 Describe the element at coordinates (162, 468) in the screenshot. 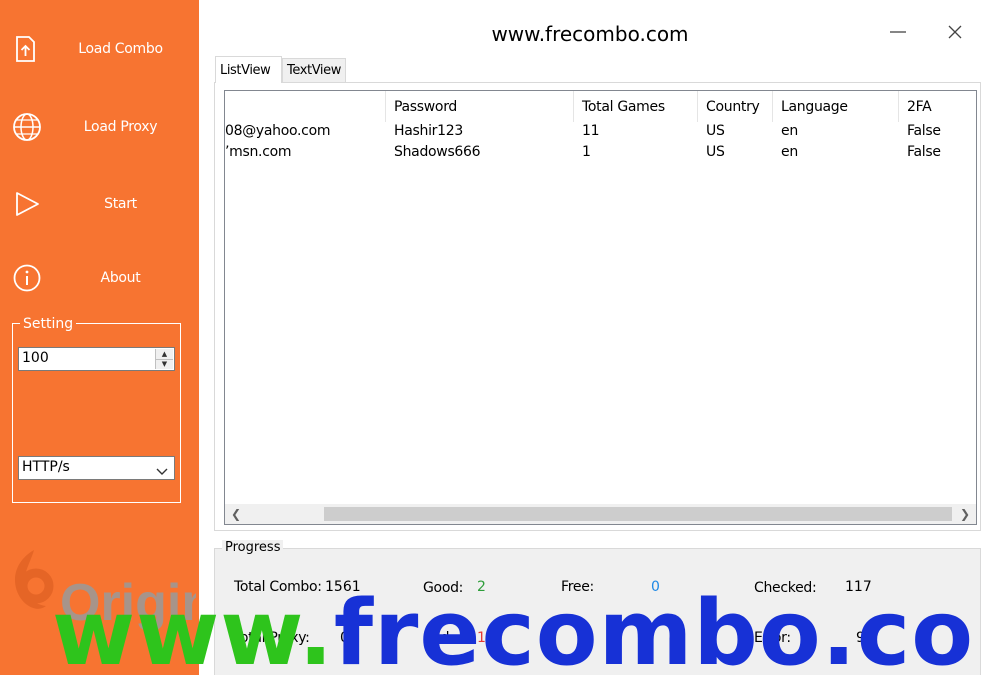

I see `chevron-down-icon` at that location.